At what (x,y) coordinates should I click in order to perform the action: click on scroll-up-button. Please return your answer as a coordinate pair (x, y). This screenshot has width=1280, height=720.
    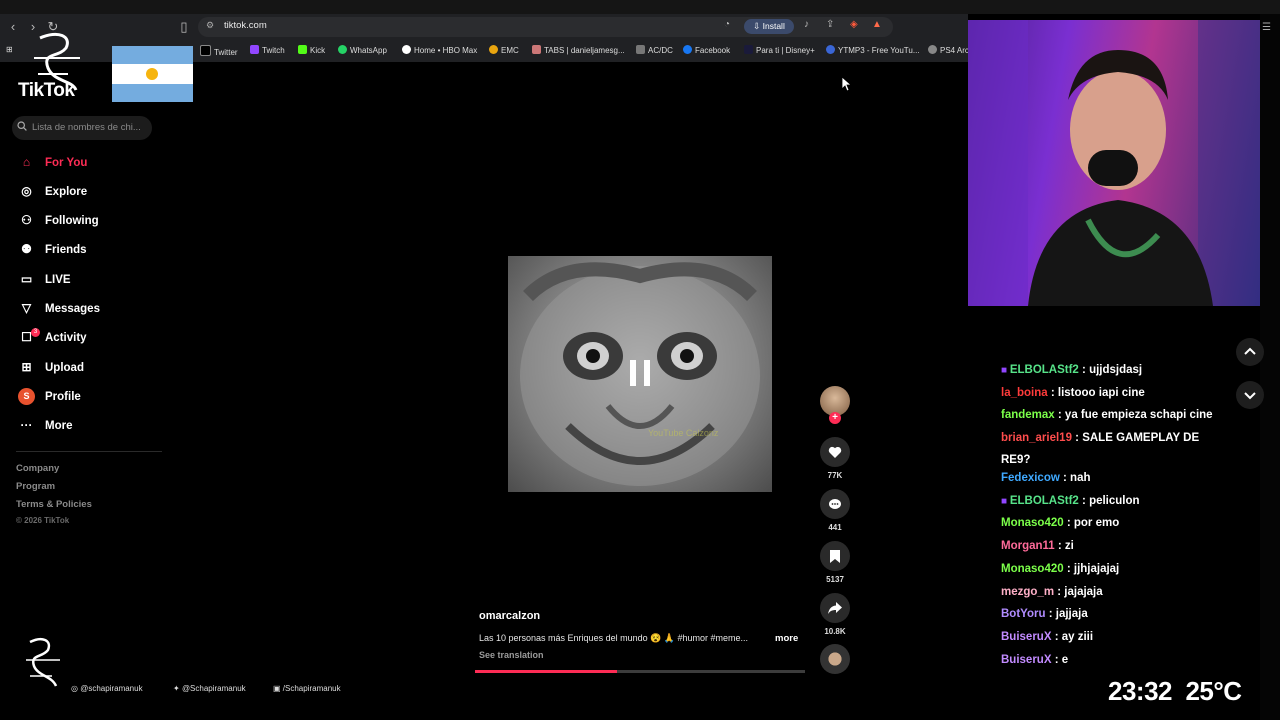
    Looking at the image, I should click on (1250, 352).